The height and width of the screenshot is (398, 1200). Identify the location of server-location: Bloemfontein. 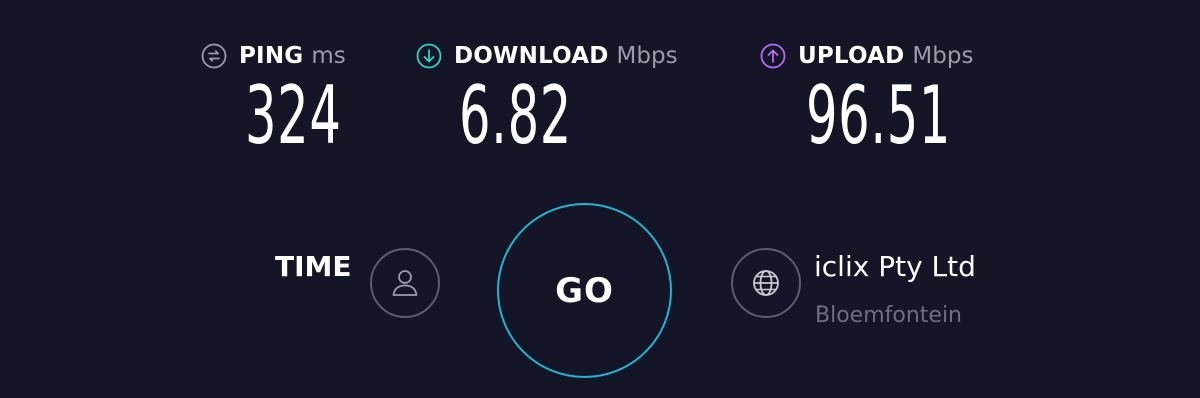
(888, 315).